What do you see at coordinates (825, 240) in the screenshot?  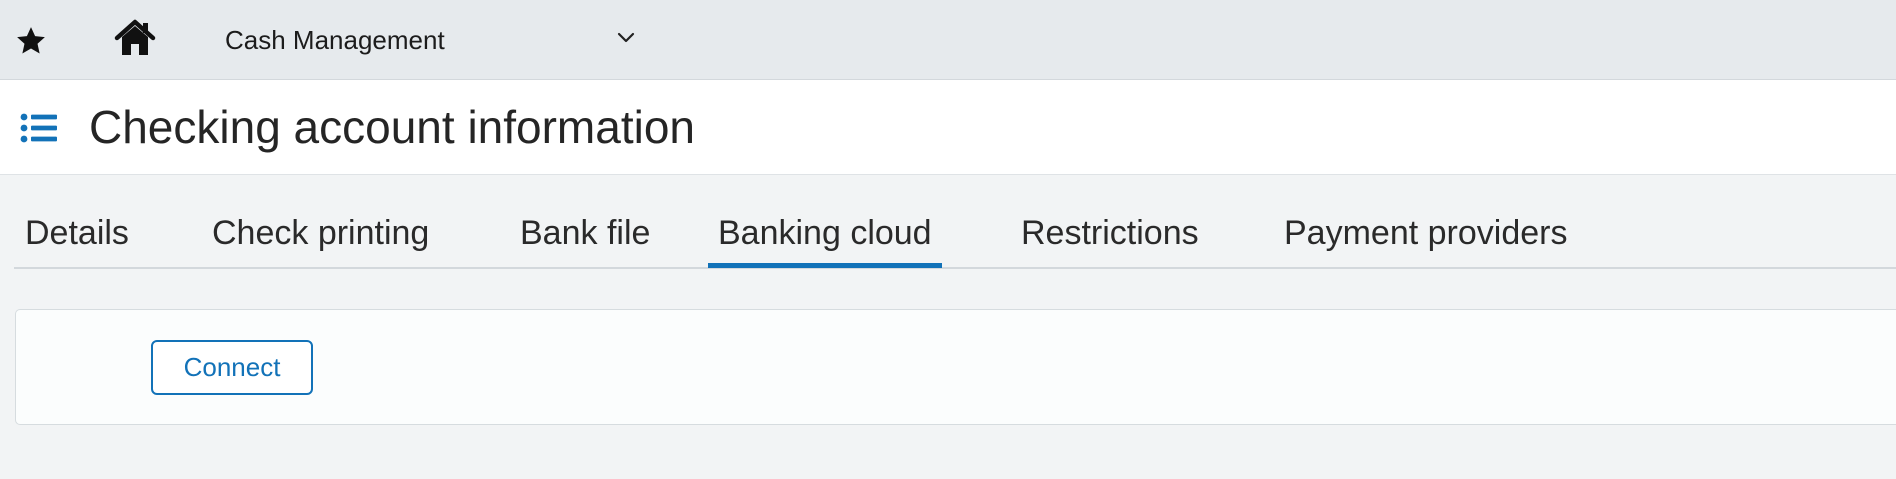 I see `tab-banking-cloud: Banking cloud` at bounding box center [825, 240].